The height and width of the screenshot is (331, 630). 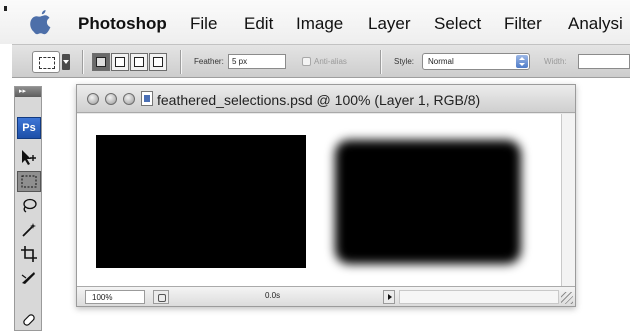 I want to click on rectangular-marquee-preset-icon, so click(x=46, y=62).